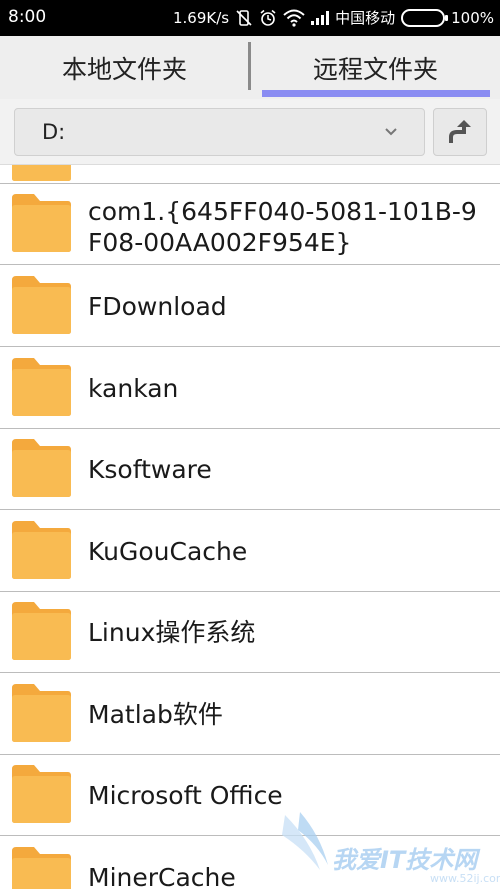  Describe the element at coordinates (268, 17) in the screenshot. I see `alarm-icon` at that location.